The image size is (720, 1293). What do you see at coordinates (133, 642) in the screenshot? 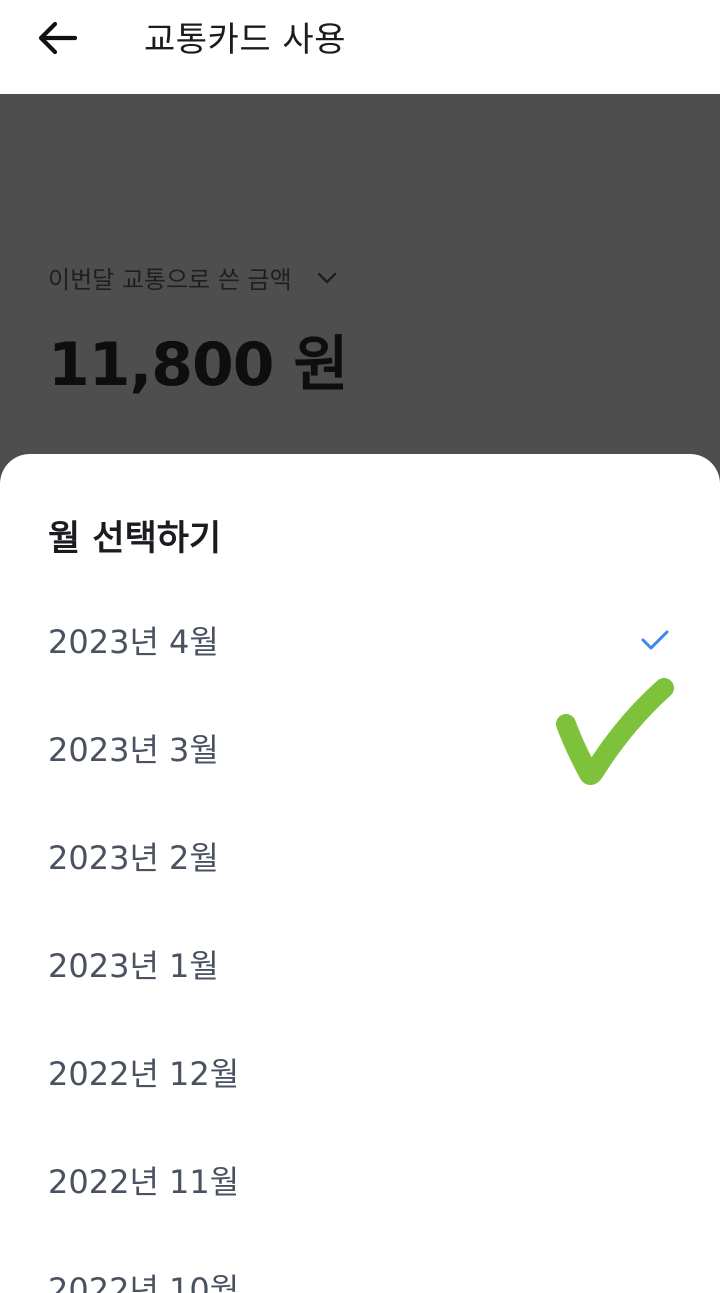
I see `month-label: 2023년 4월` at bounding box center [133, 642].